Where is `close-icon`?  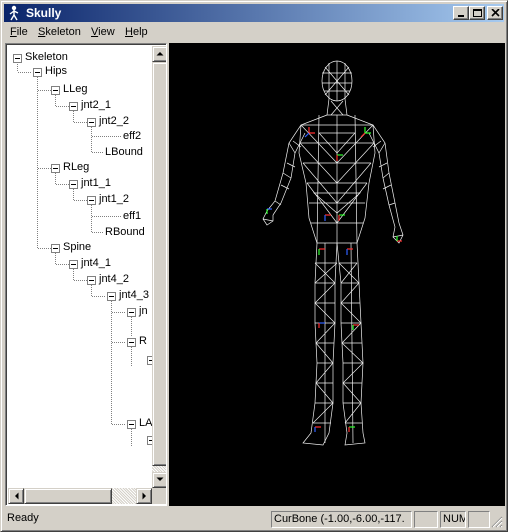
close-icon is located at coordinates (495, 13).